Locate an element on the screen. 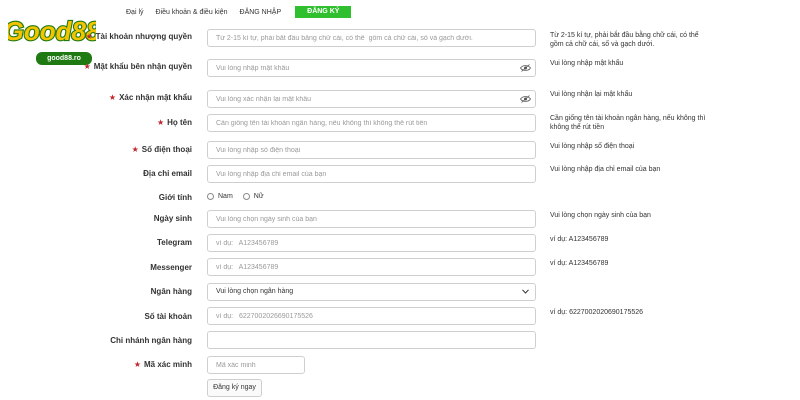  label-captcha: ★ Mã xác minh is located at coordinates (162, 364).